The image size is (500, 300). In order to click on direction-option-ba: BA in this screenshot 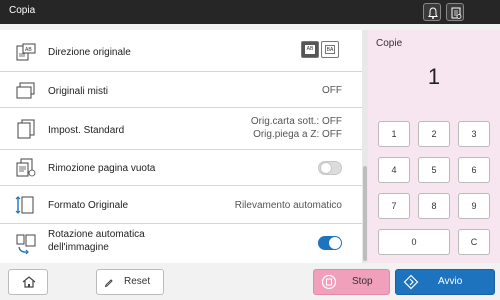, I will do `click(330, 49)`.